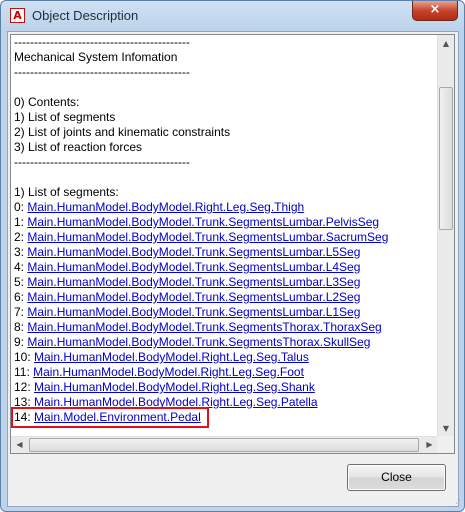 This screenshot has width=465, height=512. I want to click on segment-index: 10:, so click(24, 357).